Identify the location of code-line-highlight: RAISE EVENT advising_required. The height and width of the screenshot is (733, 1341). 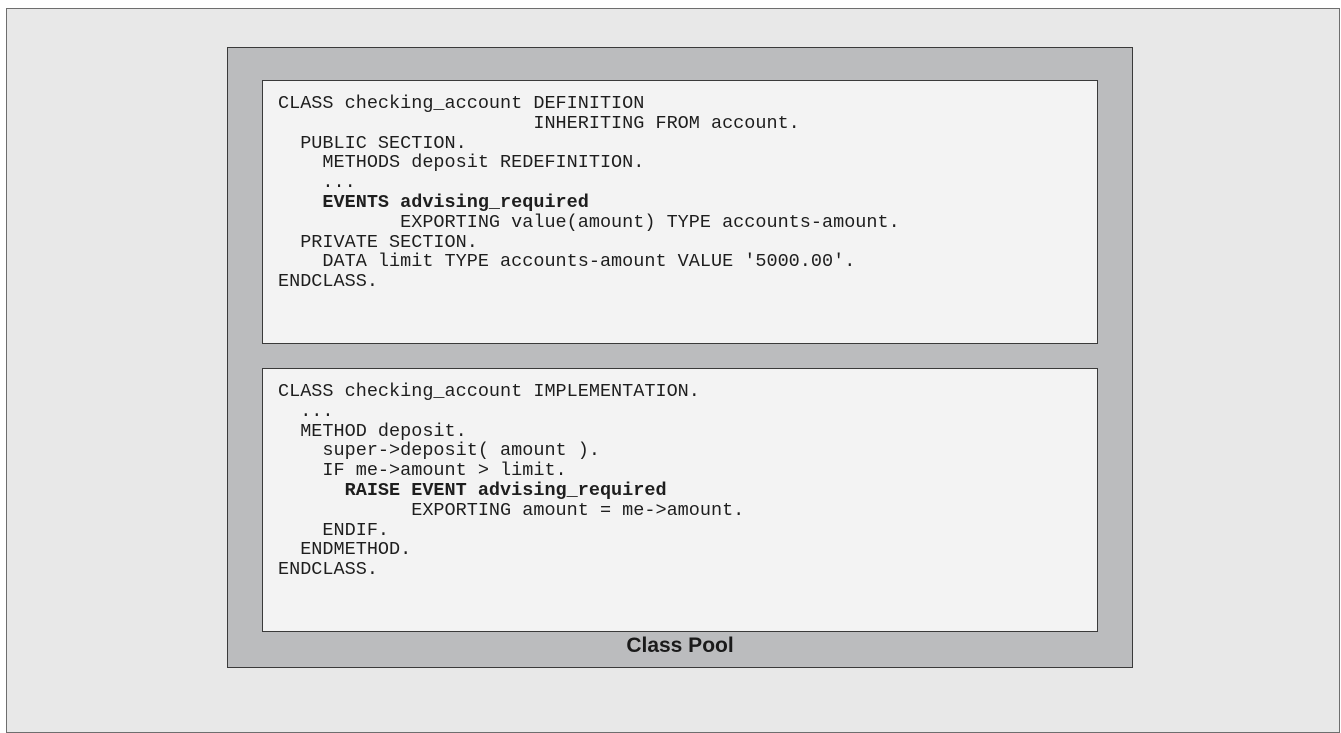
(472, 490).